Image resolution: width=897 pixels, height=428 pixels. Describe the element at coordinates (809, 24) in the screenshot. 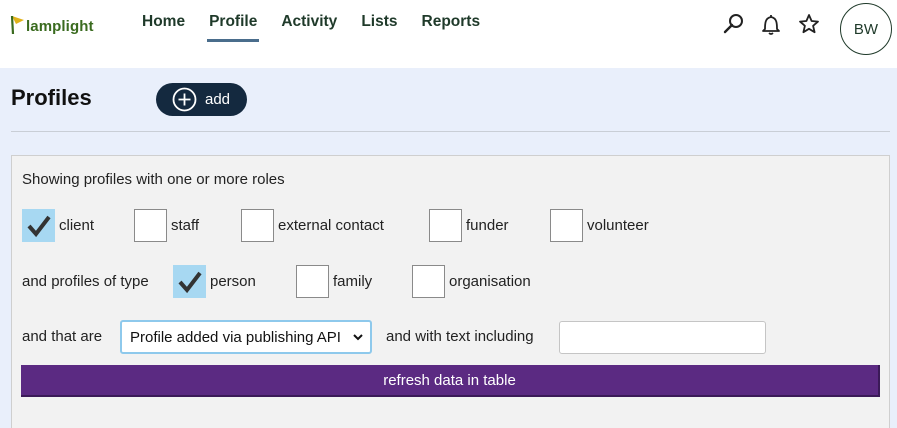

I see `star-icon` at that location.